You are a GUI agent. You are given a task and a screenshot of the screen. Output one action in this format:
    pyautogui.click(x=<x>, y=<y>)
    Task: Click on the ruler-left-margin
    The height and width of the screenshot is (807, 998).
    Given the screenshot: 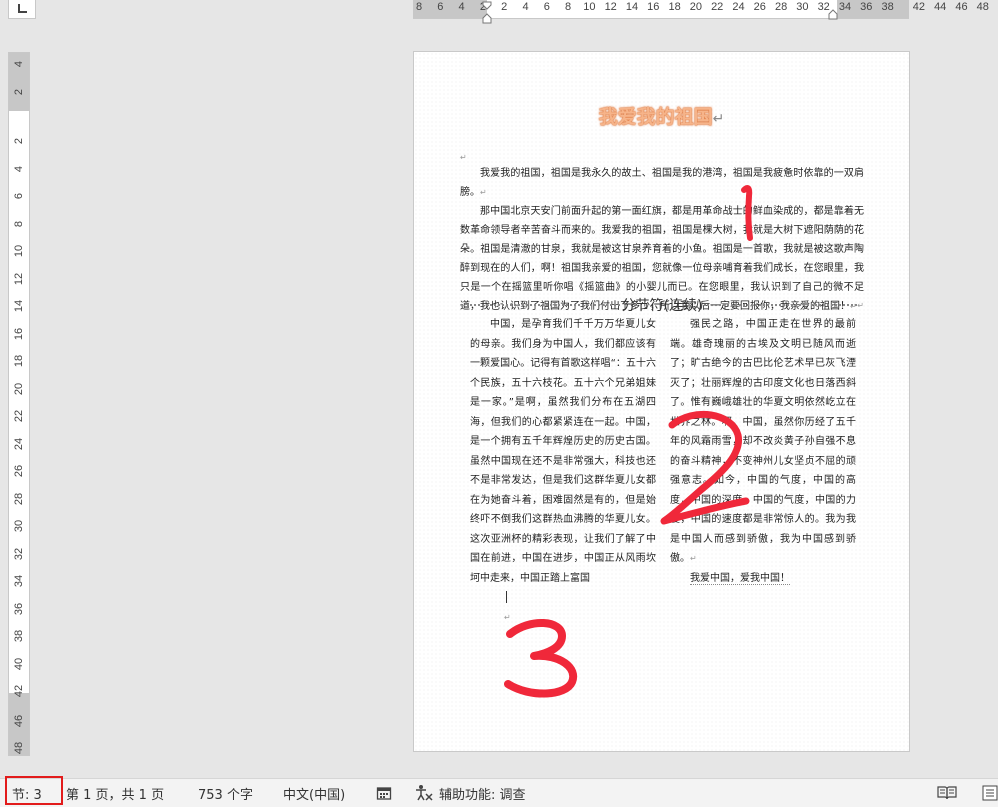 What is the action you would take?
    pyautogui.click(x=450, y=9)
    